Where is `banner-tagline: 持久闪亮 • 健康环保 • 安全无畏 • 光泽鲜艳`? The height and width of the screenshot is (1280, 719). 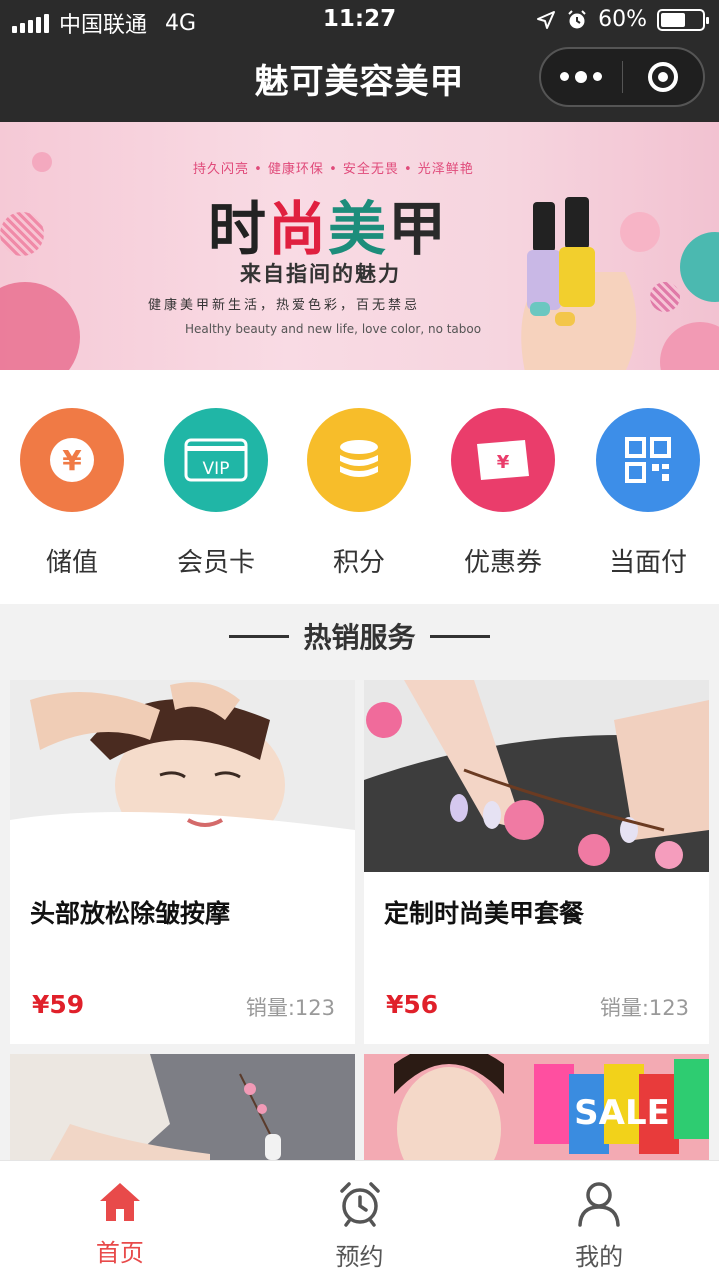 banner-tagline: 持久闪亮 • 健康环保 • 安全无畏 • 光泽鲜艳 is located at coordinates (333, 169).